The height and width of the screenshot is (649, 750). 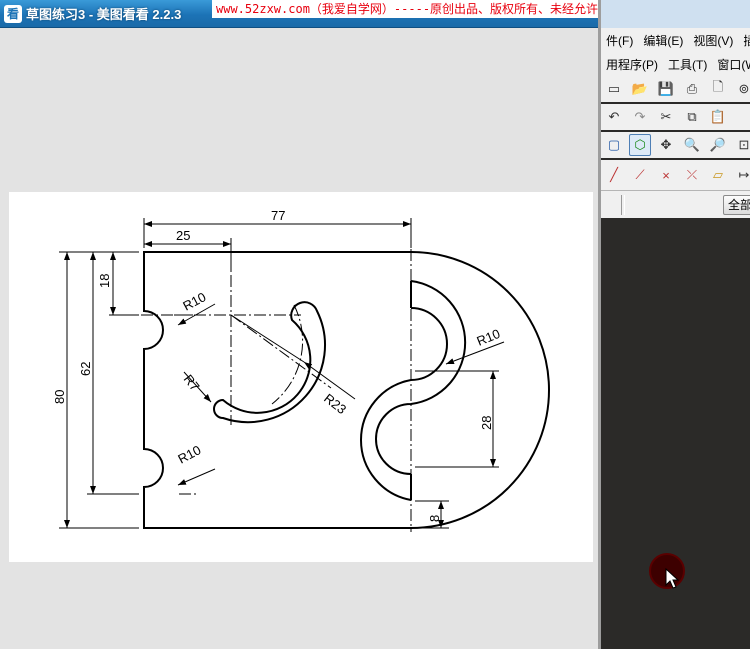 I want to click on view-toolbar: ▢ ⬡ ✥ 🔍 🔎 ⊡, so click(x=675, y=145).